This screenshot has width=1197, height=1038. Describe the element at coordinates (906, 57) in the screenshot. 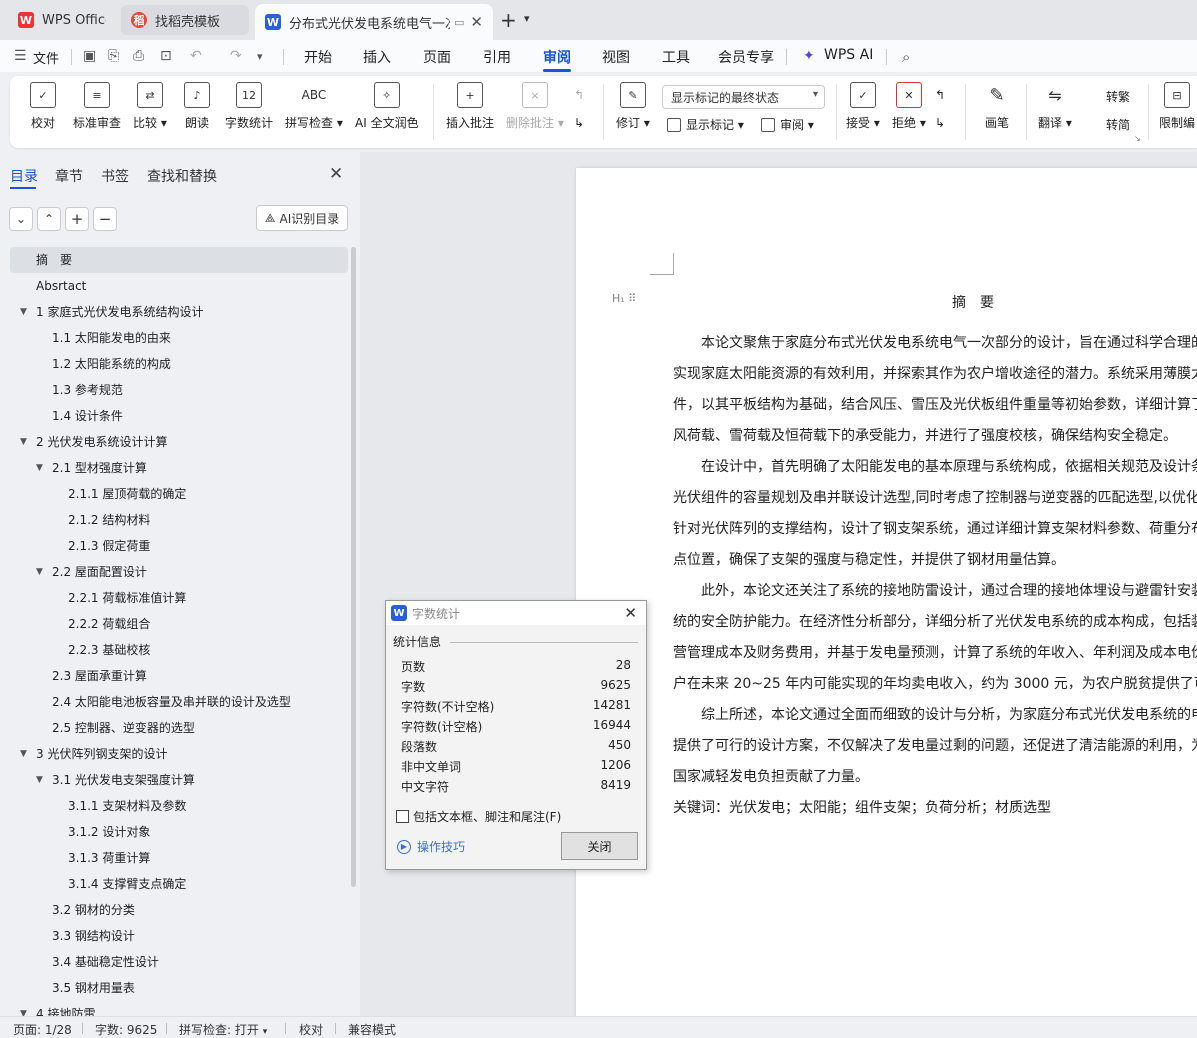

I see `search-icon: ⌕` at that location.